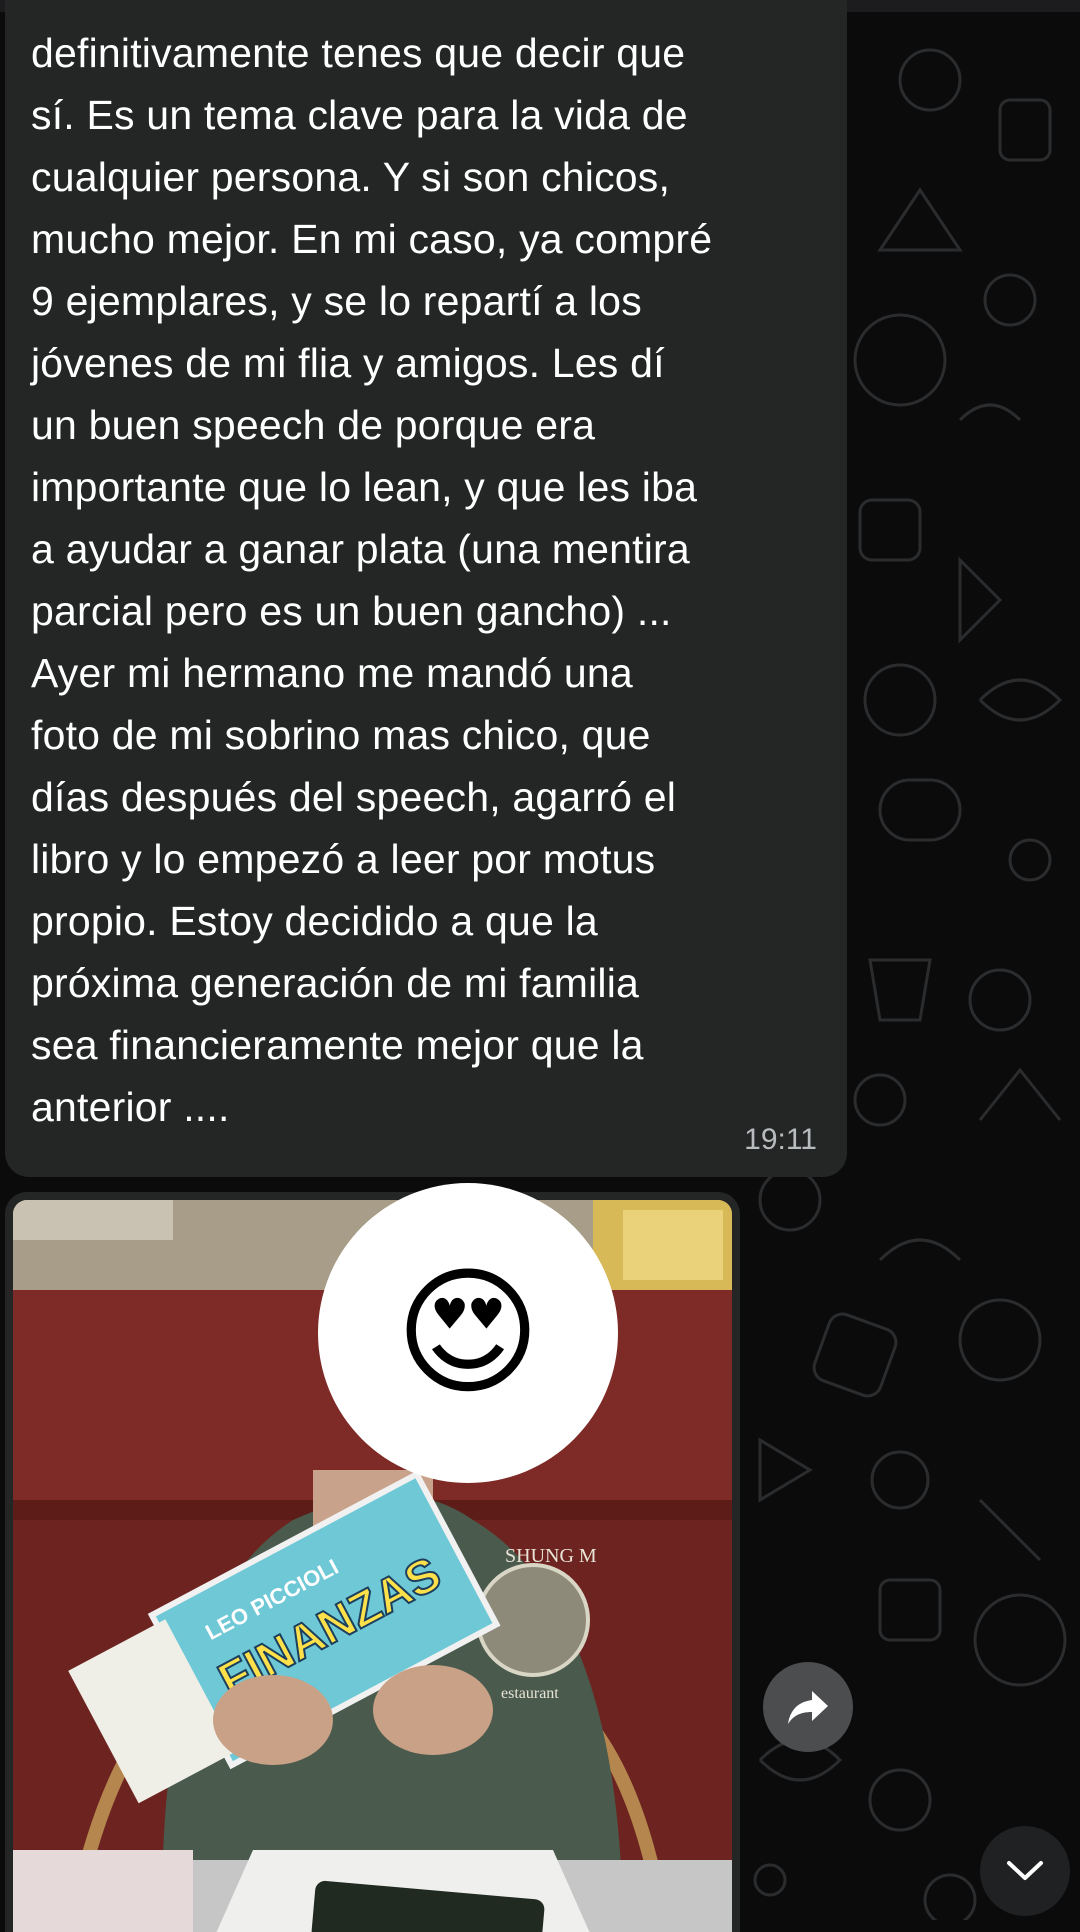 The width and height of the screenshot is (1080, 1932). I want to click on message-line: mucho mejor. En mi caso, ya compré, so click(372, 239).